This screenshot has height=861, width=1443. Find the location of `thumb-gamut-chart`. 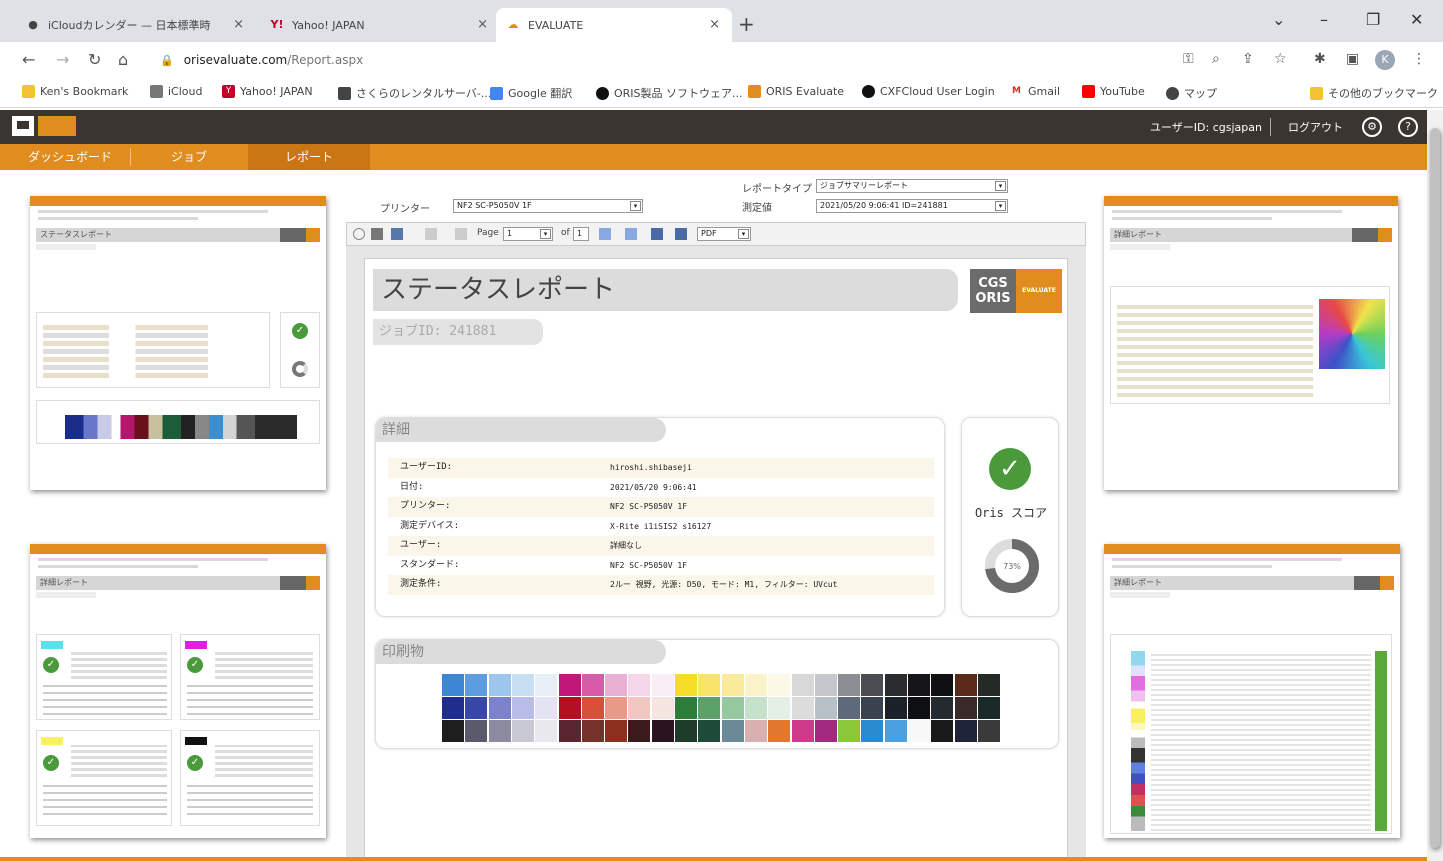

thumb-gamut-chart is located at coordinates (1352, 334).